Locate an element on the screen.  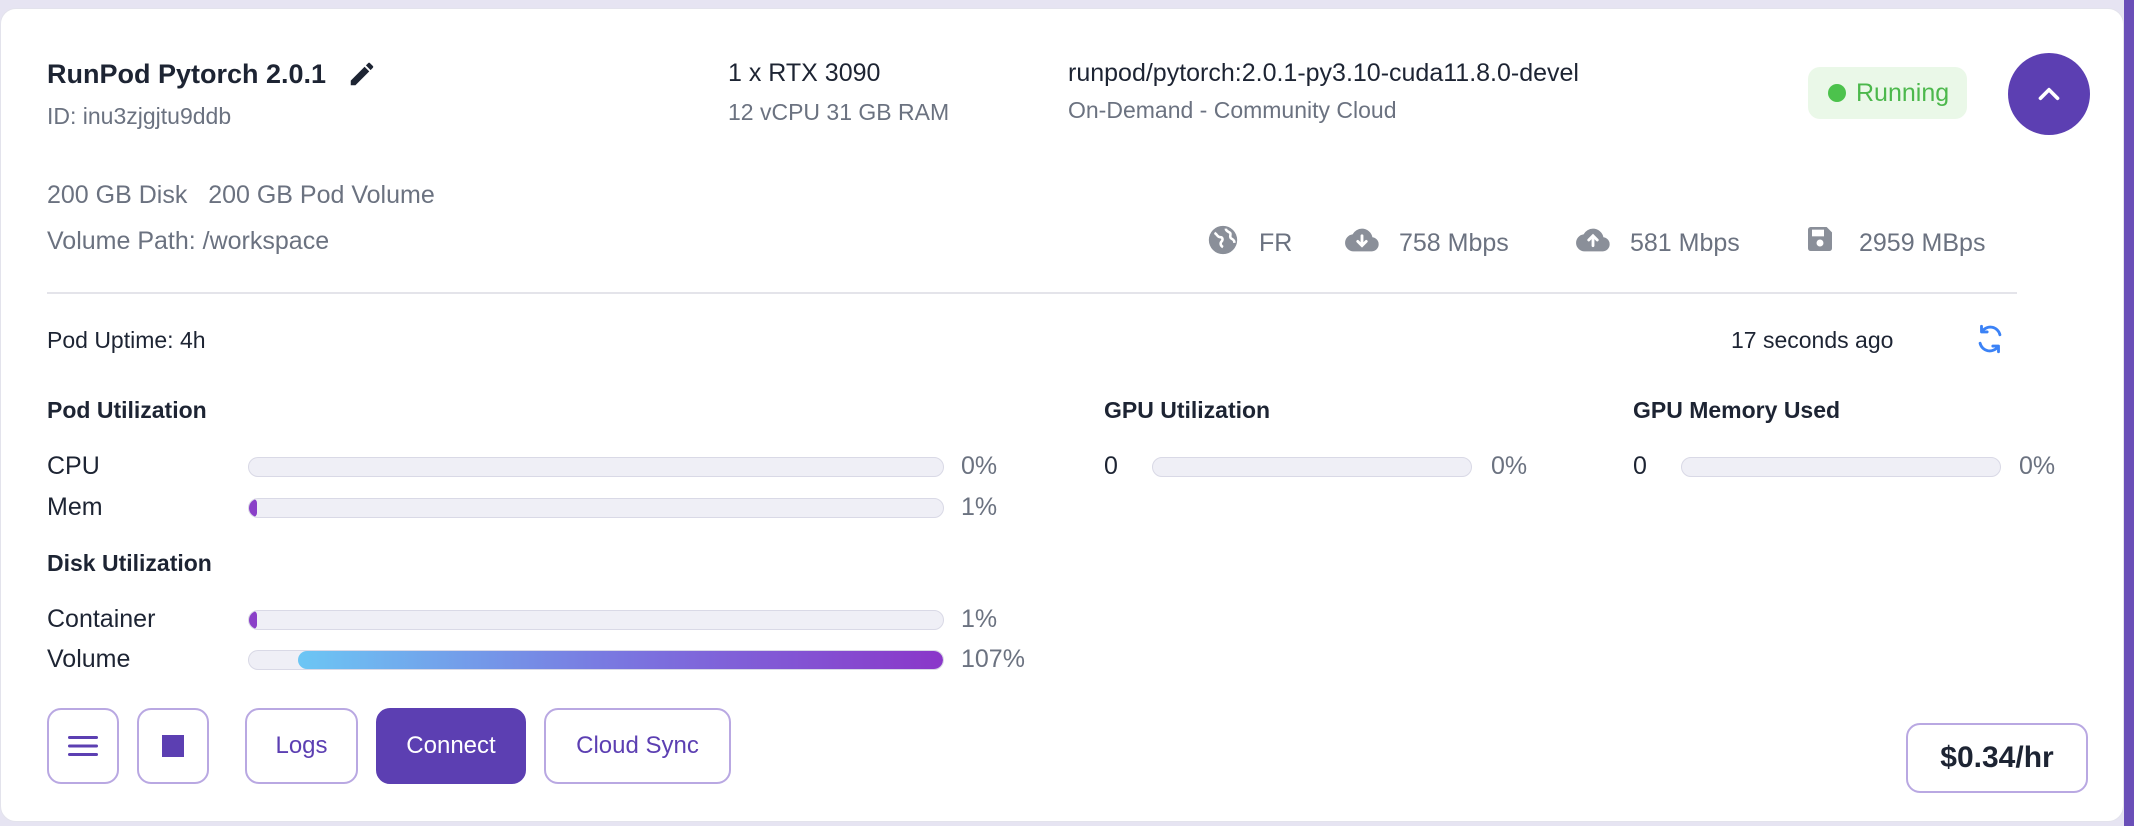
container-progress-bar is located at coordinates (596, 620).